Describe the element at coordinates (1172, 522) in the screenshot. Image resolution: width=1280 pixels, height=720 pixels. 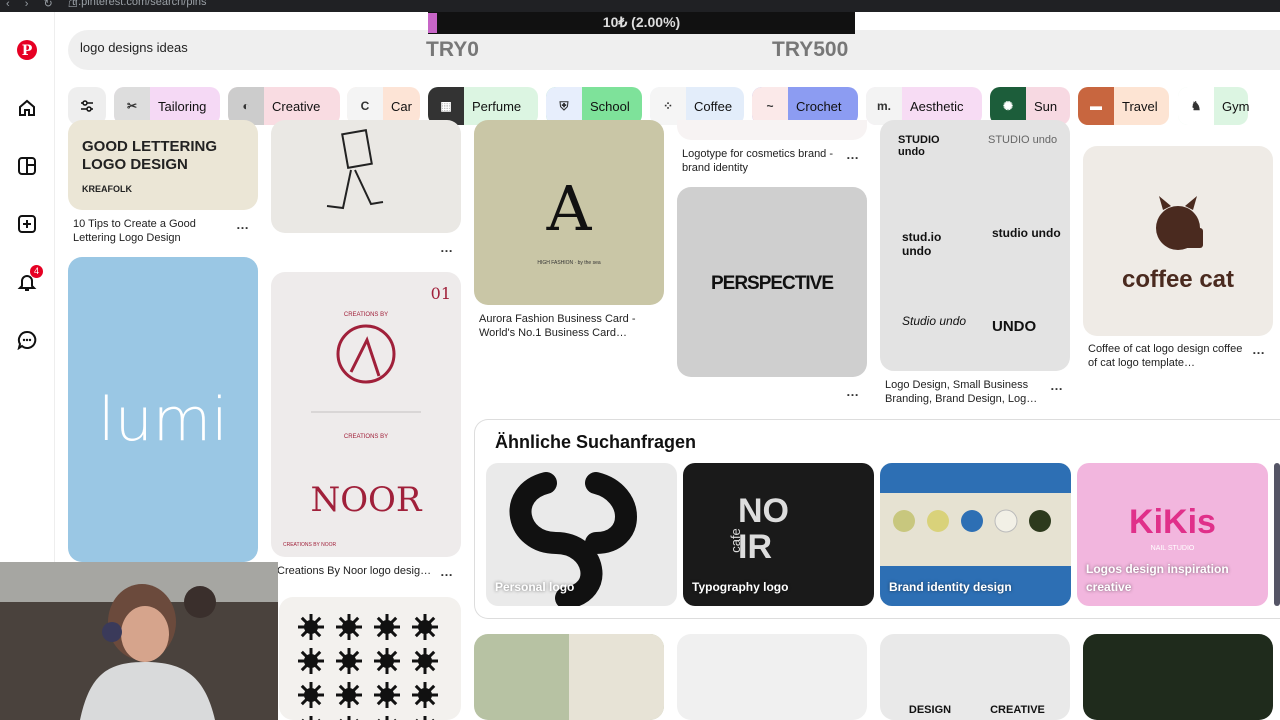
I see `kiki-logo-word: KiKis` at that location.